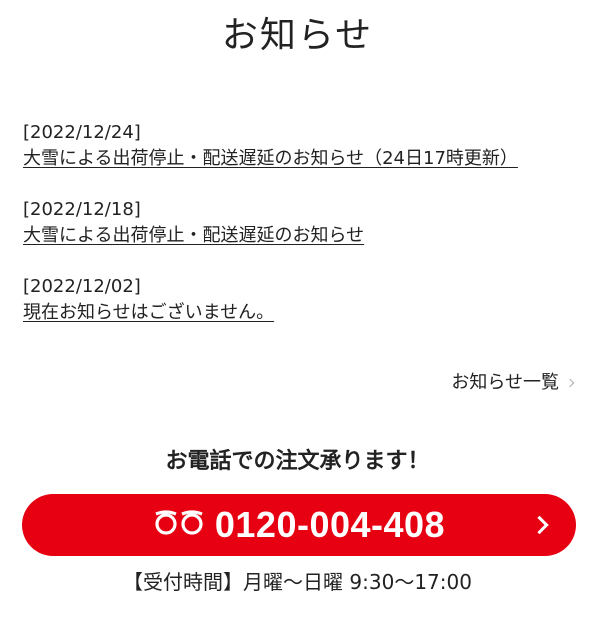 The image size is (595, 637). I want to click on call-button: 0120-004-408, so click(299, 525).